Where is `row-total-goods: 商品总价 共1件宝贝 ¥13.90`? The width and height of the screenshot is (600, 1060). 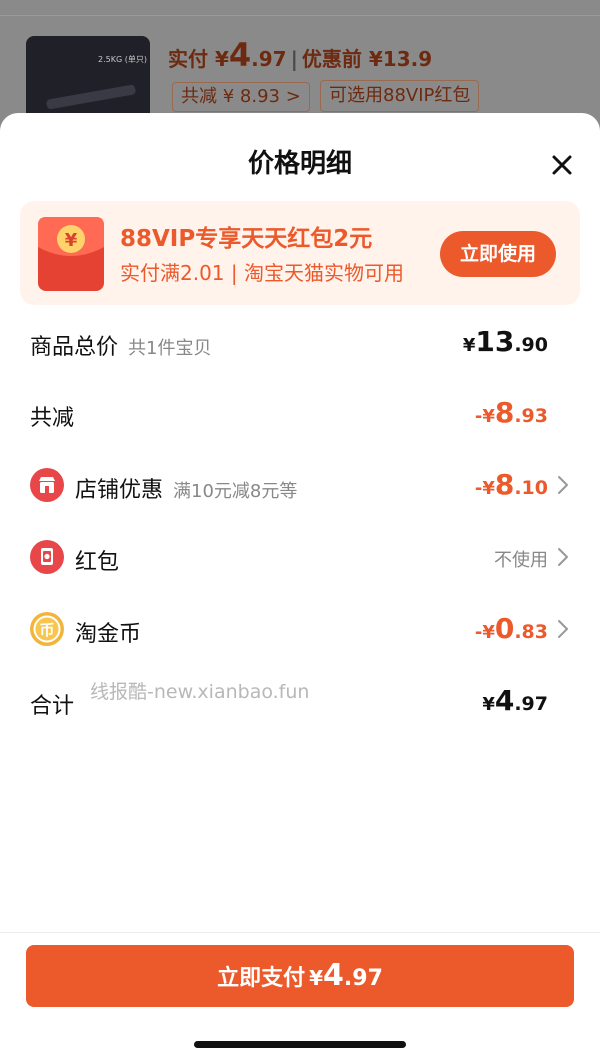 row-total-goods: 商品总价 共1件宝贝 ¥13.90 is located at coordinates (300, 343).